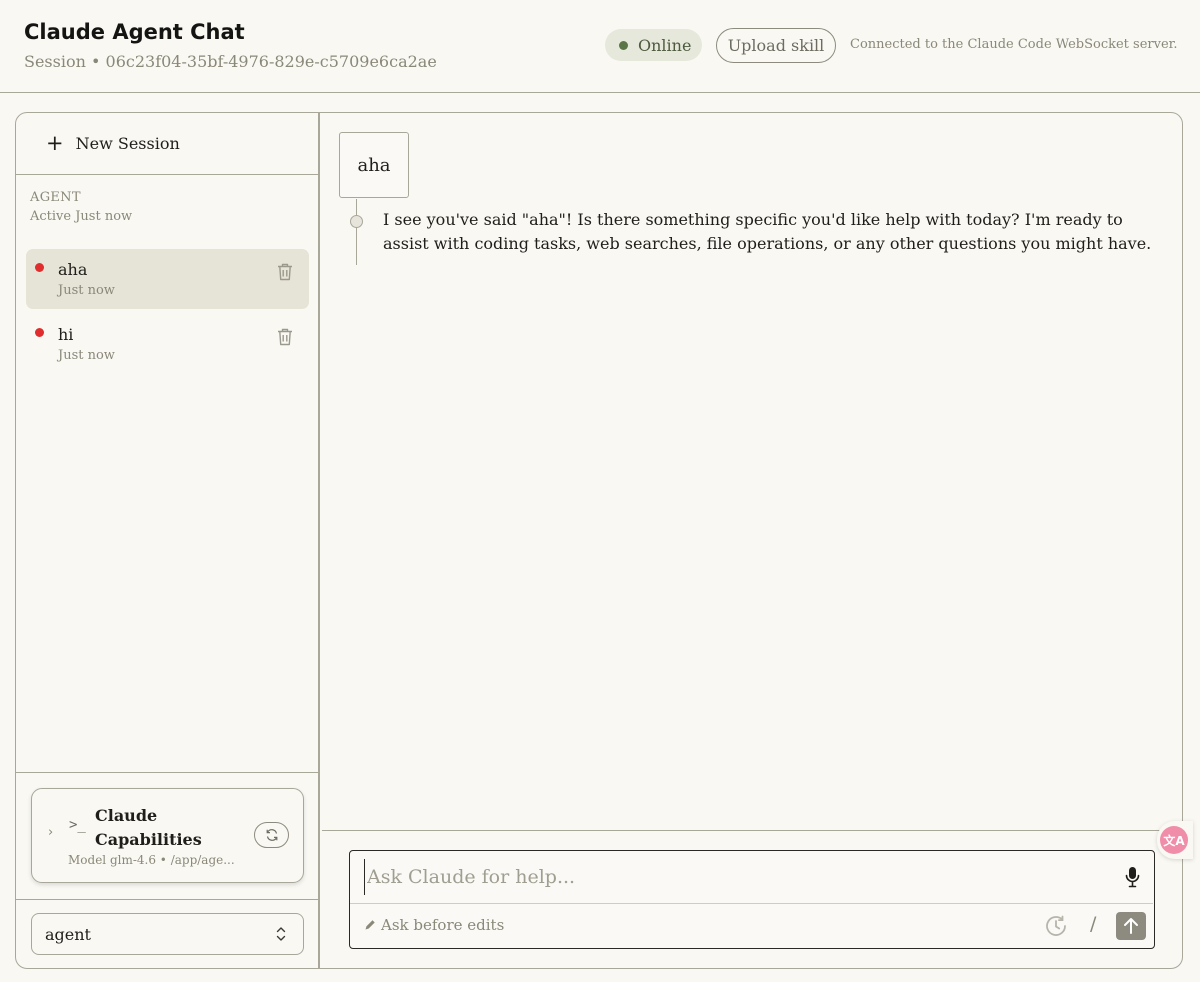 This screenshot has width=1200, height=982. I want to click on composer: Ask before edits /, so click(752, 899).